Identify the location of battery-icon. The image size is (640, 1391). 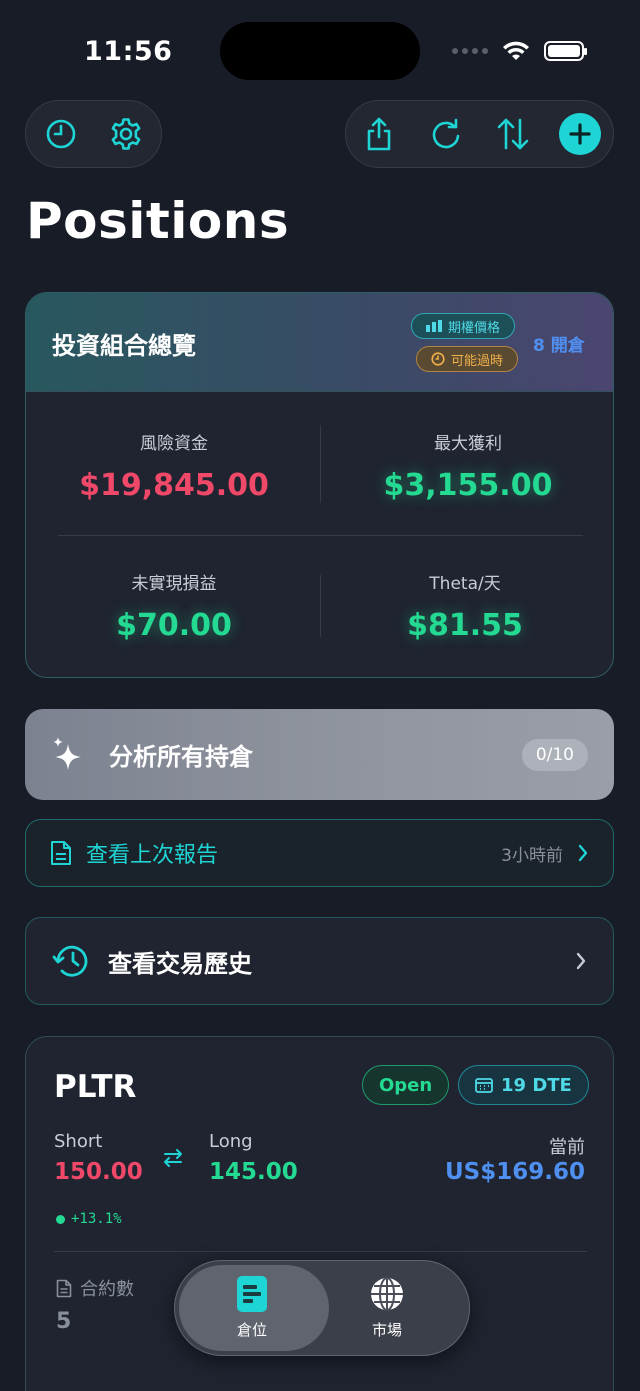
(565, 51).